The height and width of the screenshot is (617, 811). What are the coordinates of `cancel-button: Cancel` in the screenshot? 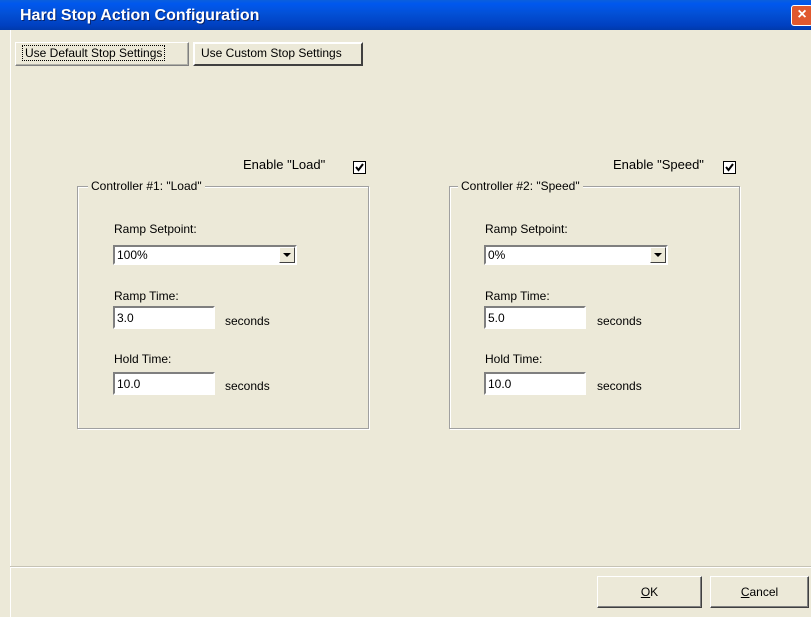 It's located at (759, 592).